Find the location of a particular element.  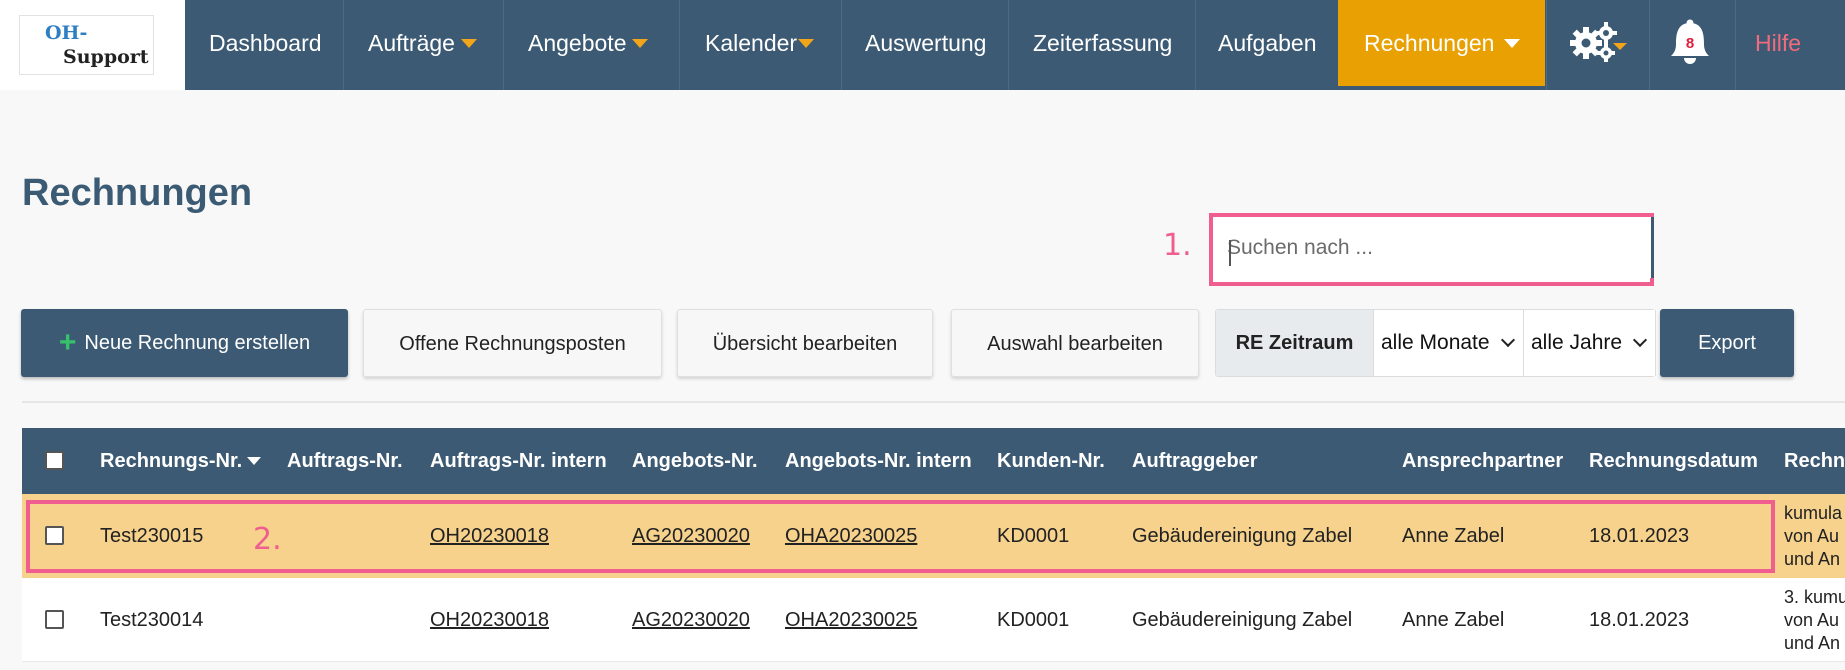

gears-icon is located at coordinates (1598, 41).